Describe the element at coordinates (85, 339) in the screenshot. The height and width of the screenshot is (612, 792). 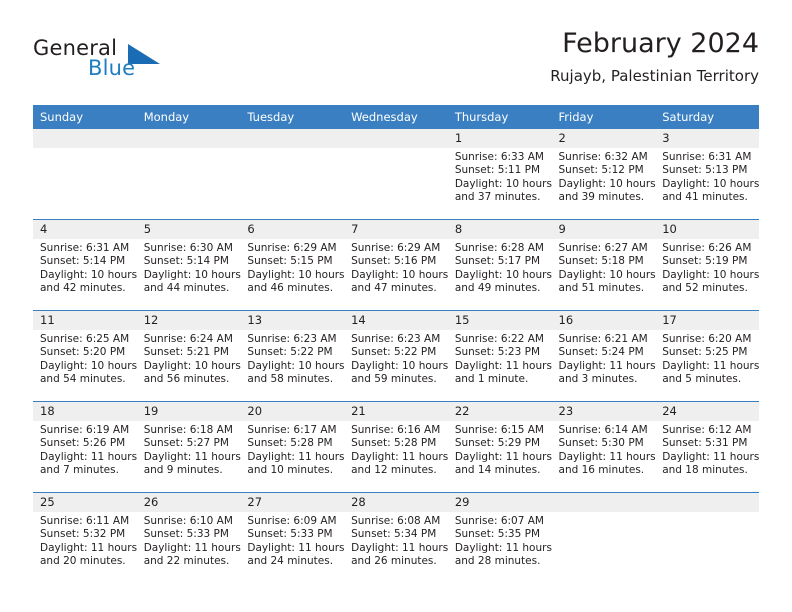
I see `day-detail-line: Sunrise: 6:25 AM` at that location.